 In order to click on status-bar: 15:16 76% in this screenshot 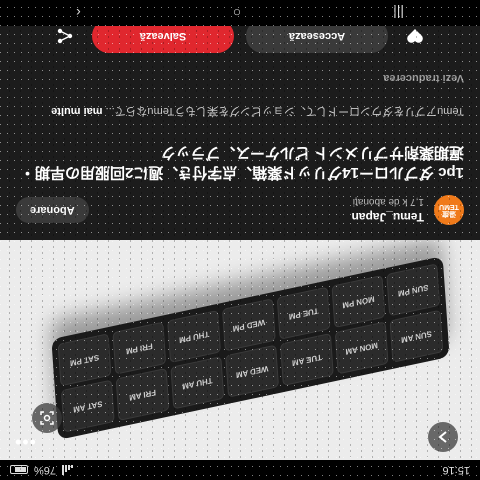, I will do `click(240, 470)`.